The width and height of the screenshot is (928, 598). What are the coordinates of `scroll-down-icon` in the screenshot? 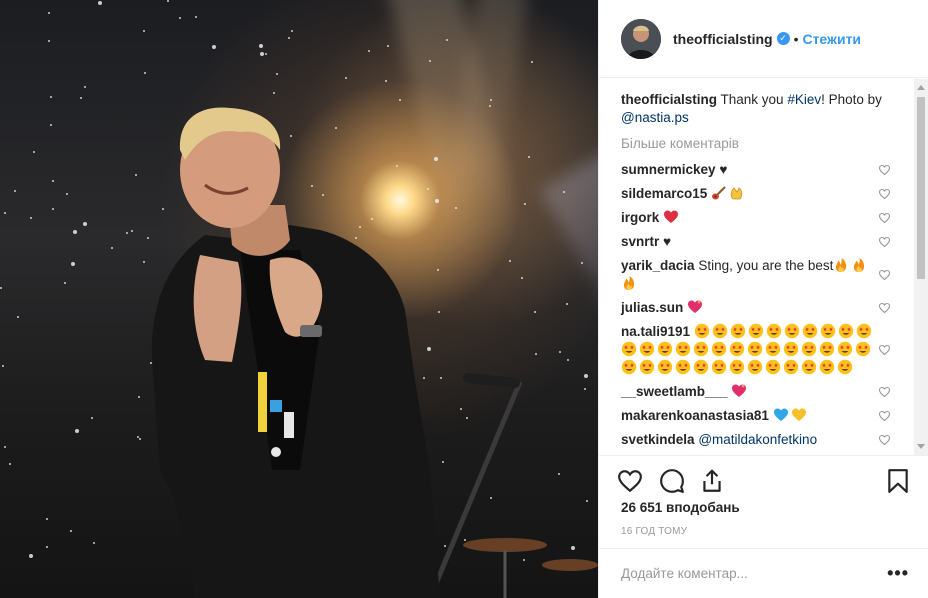 It's located at (921, 446).